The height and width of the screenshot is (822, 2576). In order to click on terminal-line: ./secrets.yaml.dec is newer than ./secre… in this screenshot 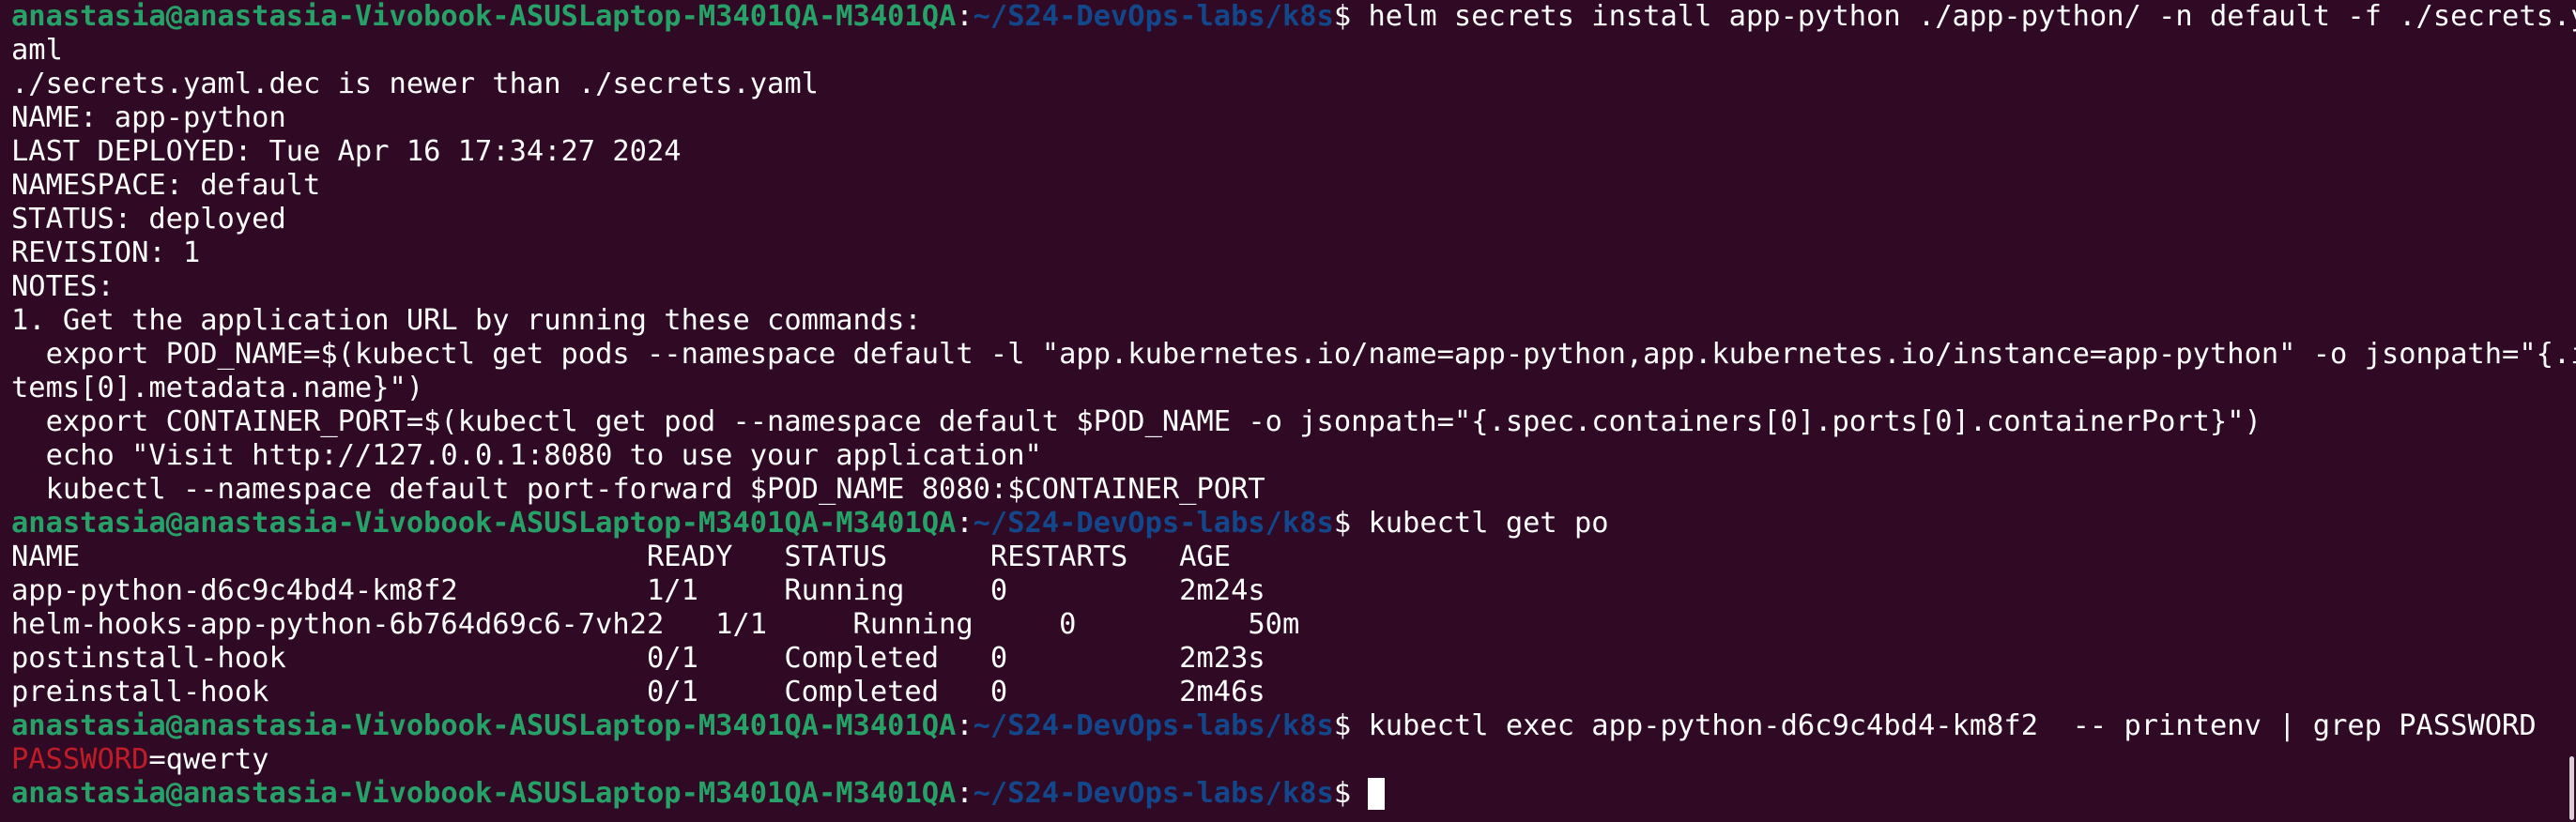, I will do `click(415, 84)`.